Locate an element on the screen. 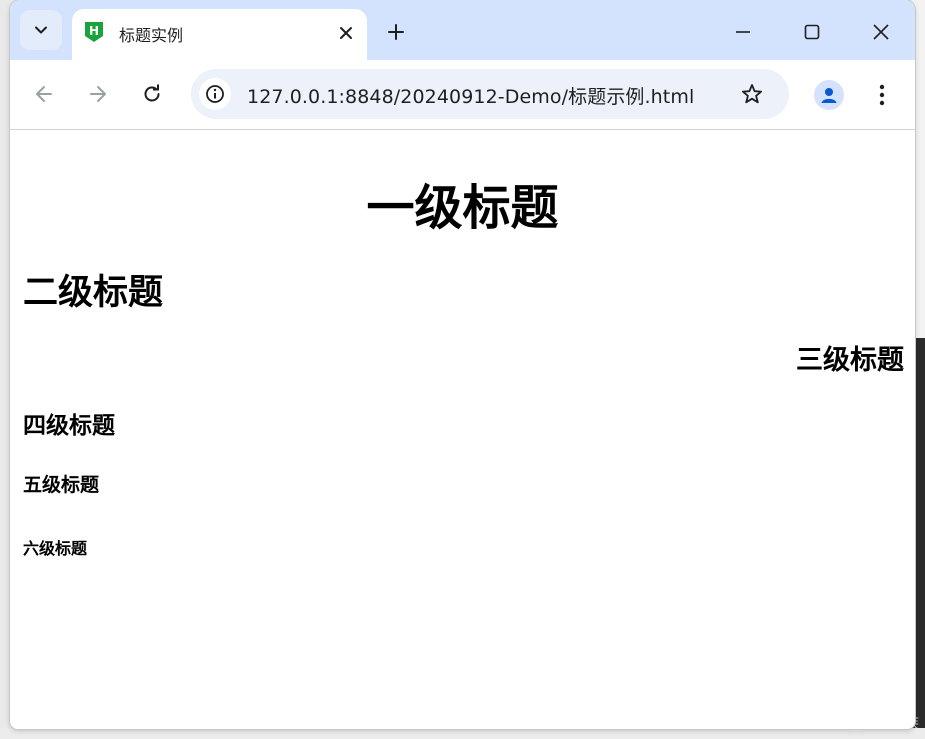 Image resolution: width=925 pixels, height=739 pixels. back-button is located at coordinates (44, 94).